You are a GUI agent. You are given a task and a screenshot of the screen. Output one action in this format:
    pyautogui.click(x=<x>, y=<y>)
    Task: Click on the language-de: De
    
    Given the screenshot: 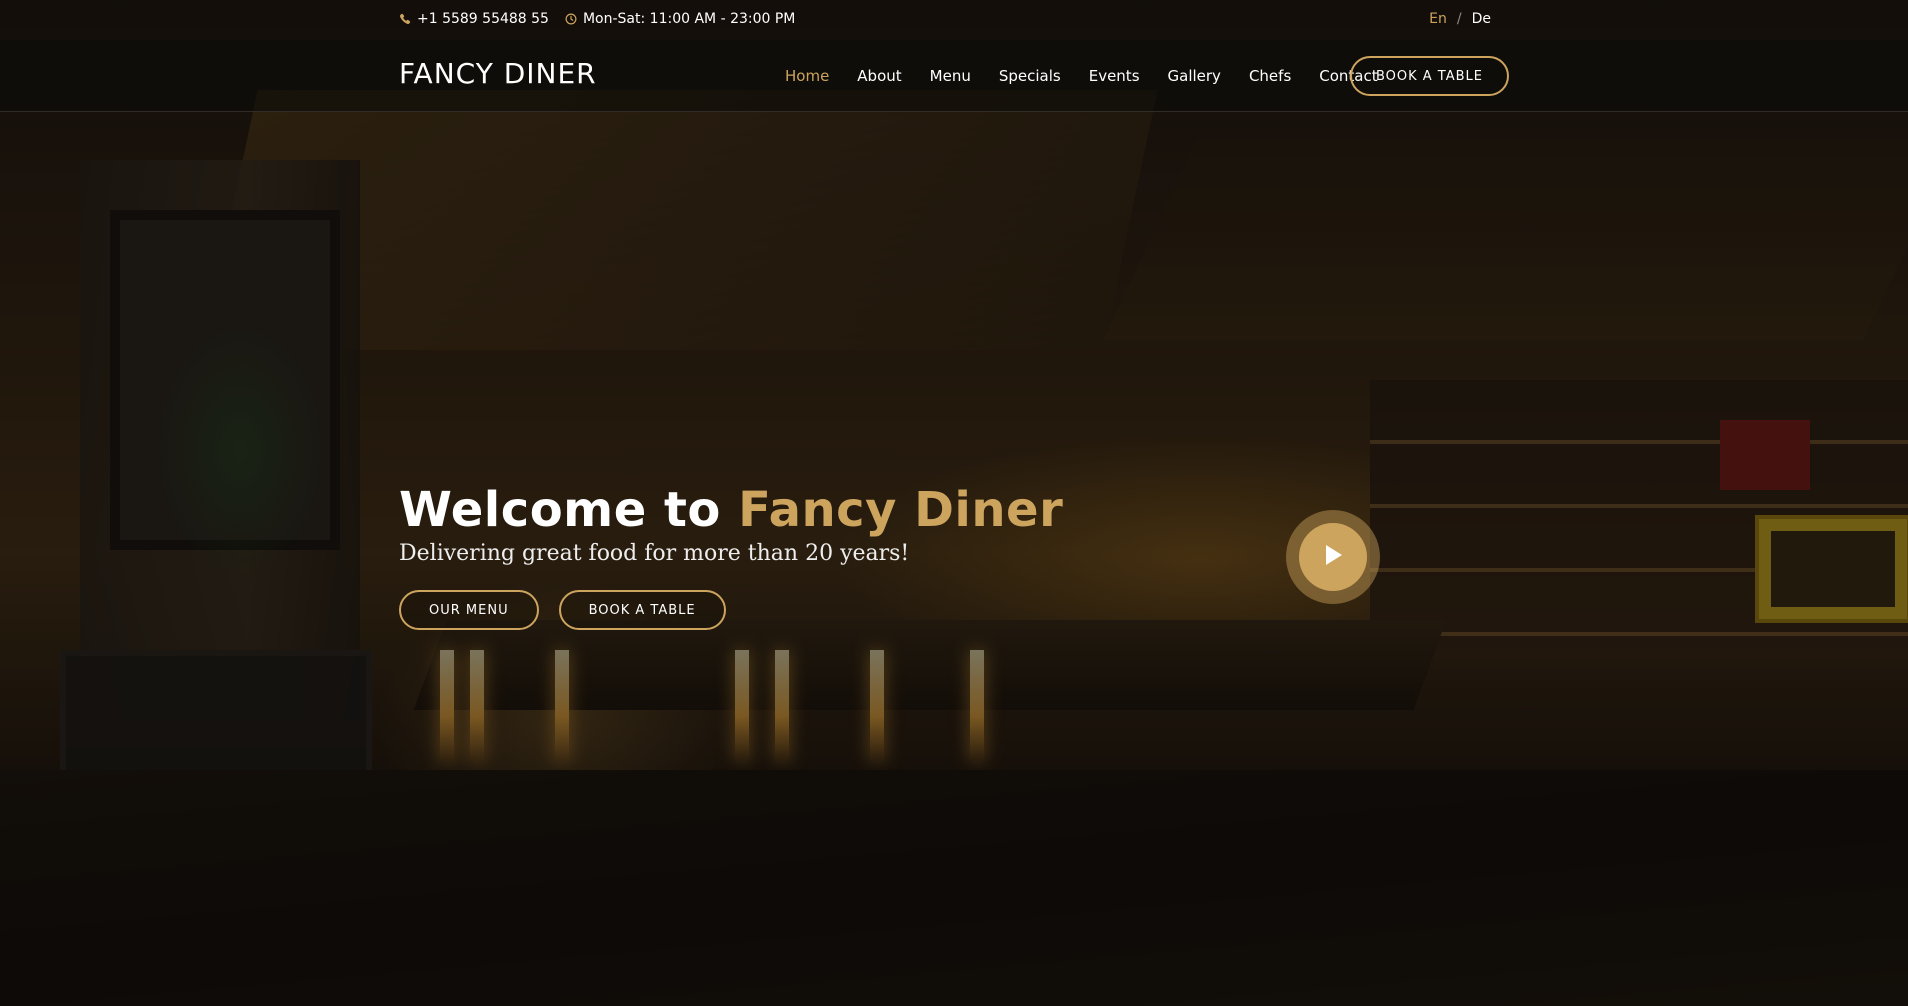 What is the action you would take?
    pyautogui.click(x=1481, y=19)
    